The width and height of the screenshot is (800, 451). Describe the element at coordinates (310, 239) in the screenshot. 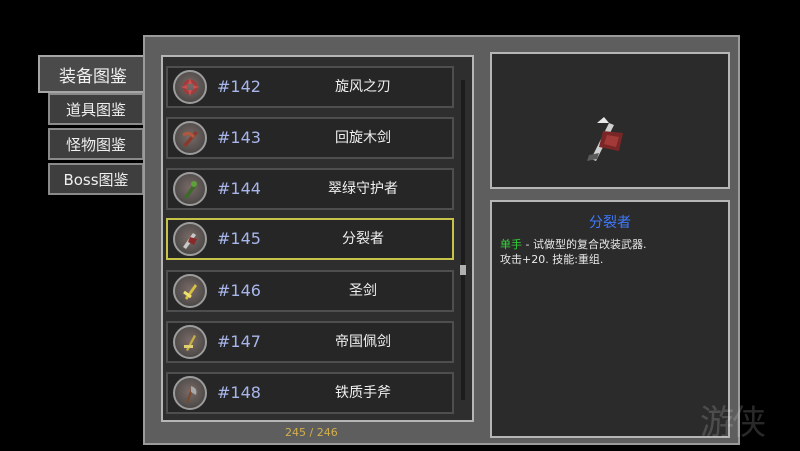

I see `list-item-selected: #145 分裂者` at that location.